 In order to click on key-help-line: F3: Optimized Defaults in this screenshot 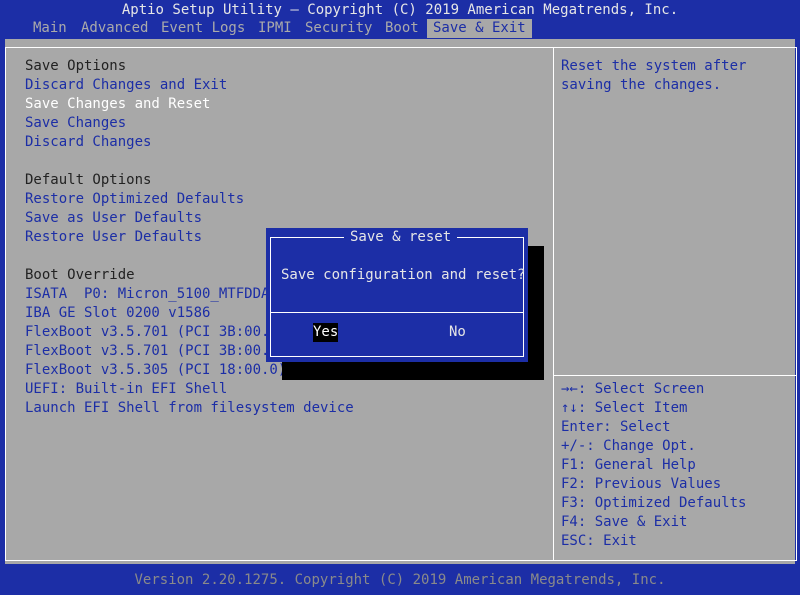, I will do `click(654, 503)`.